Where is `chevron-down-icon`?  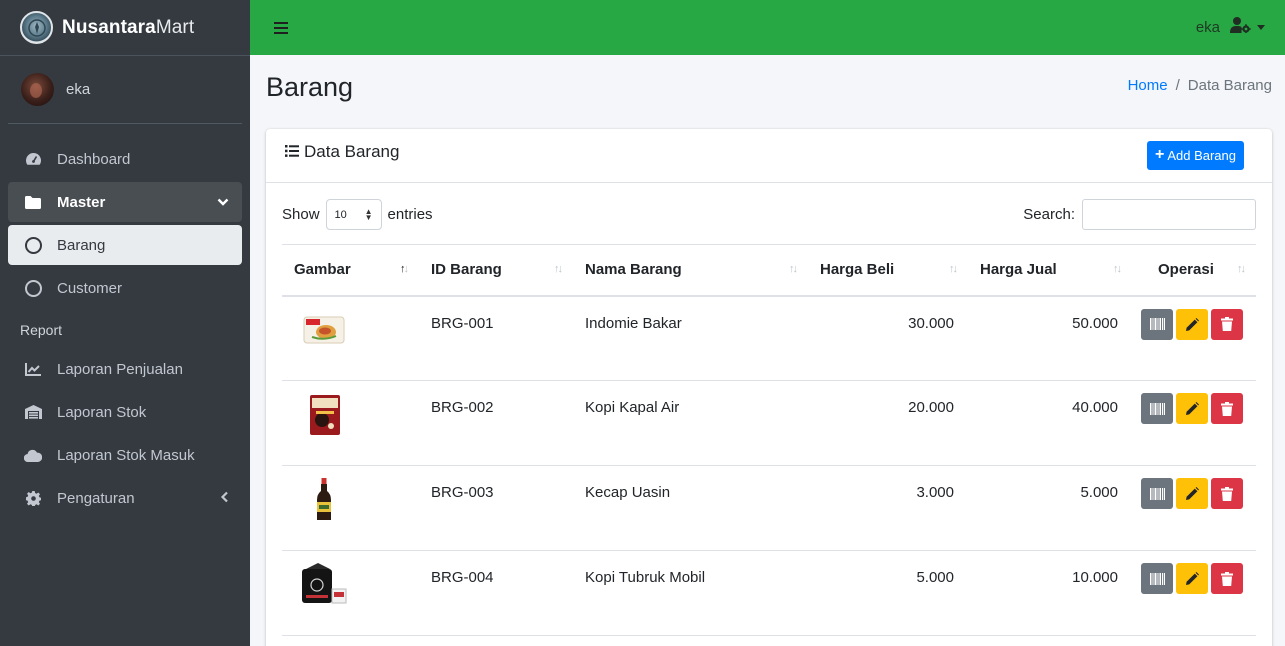 chevron-down-icon is located at coordinates (223, 202).